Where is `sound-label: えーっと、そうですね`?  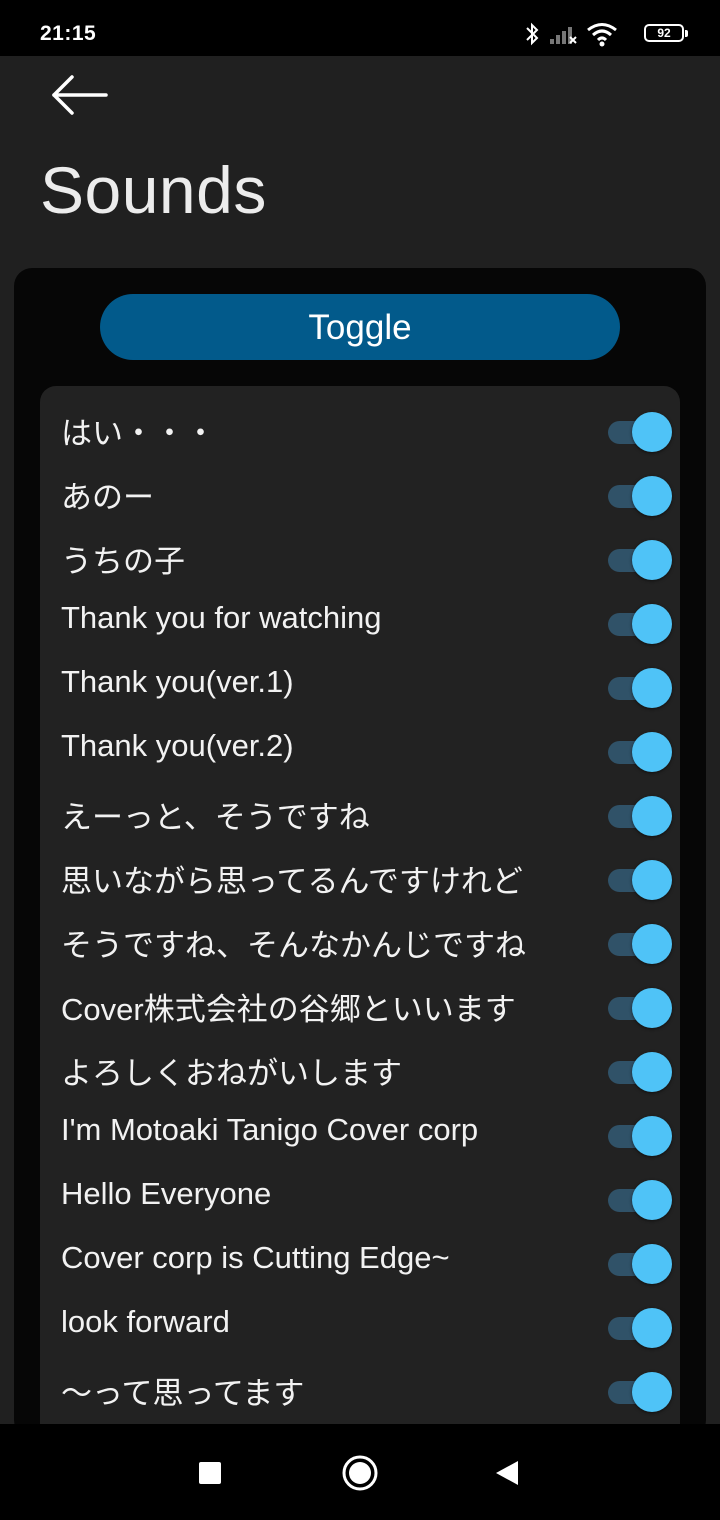
sound-label: えーっと、そうですね is located at coordinates (215, 817).